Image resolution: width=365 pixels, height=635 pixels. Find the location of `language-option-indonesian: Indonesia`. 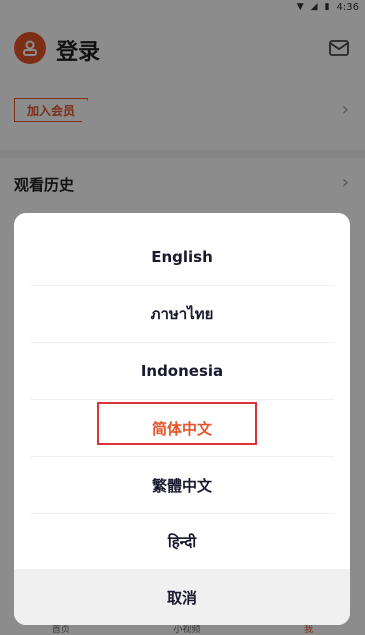

language-option-indonesian: Indonesia is located at coordinates (182, 371).